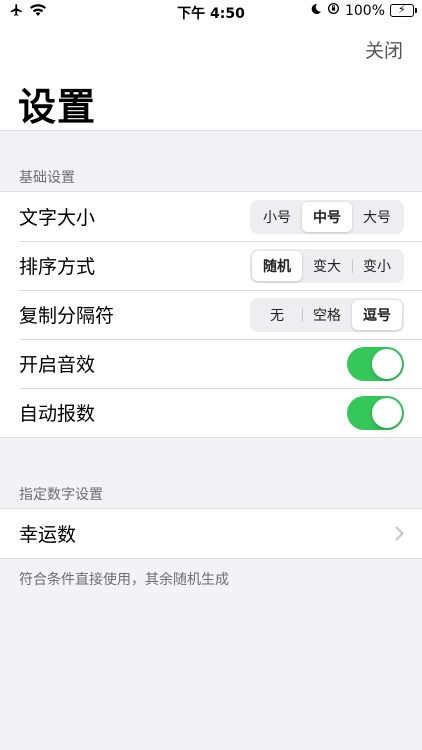 The height and width of the screenshot is (750, 422). Describe the element at coordinates (377, 314) in the screenshot. I see `separator-comma-segment: 逗号` at that location.